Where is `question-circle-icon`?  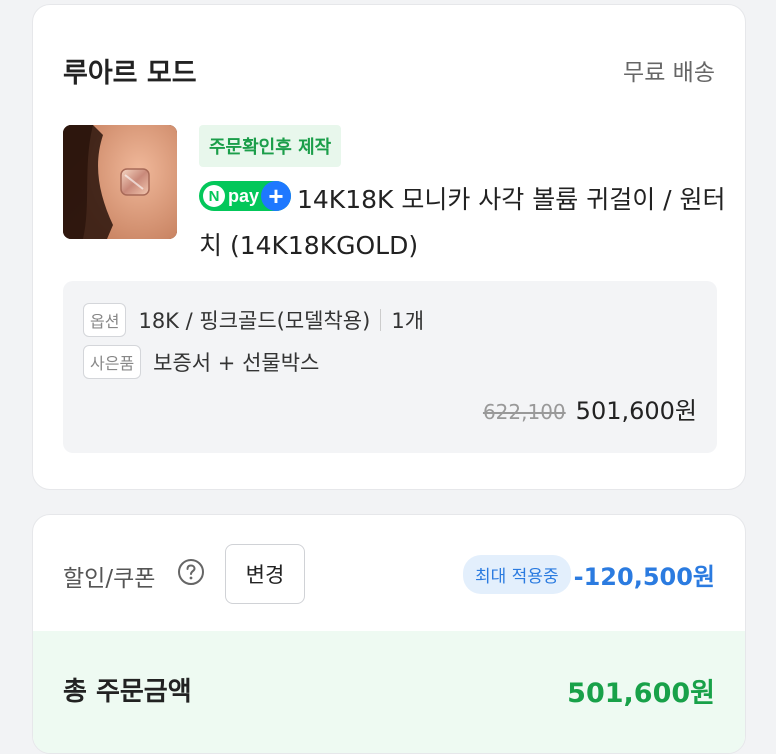
question-circle-icon is located at coordinates (191, 572).